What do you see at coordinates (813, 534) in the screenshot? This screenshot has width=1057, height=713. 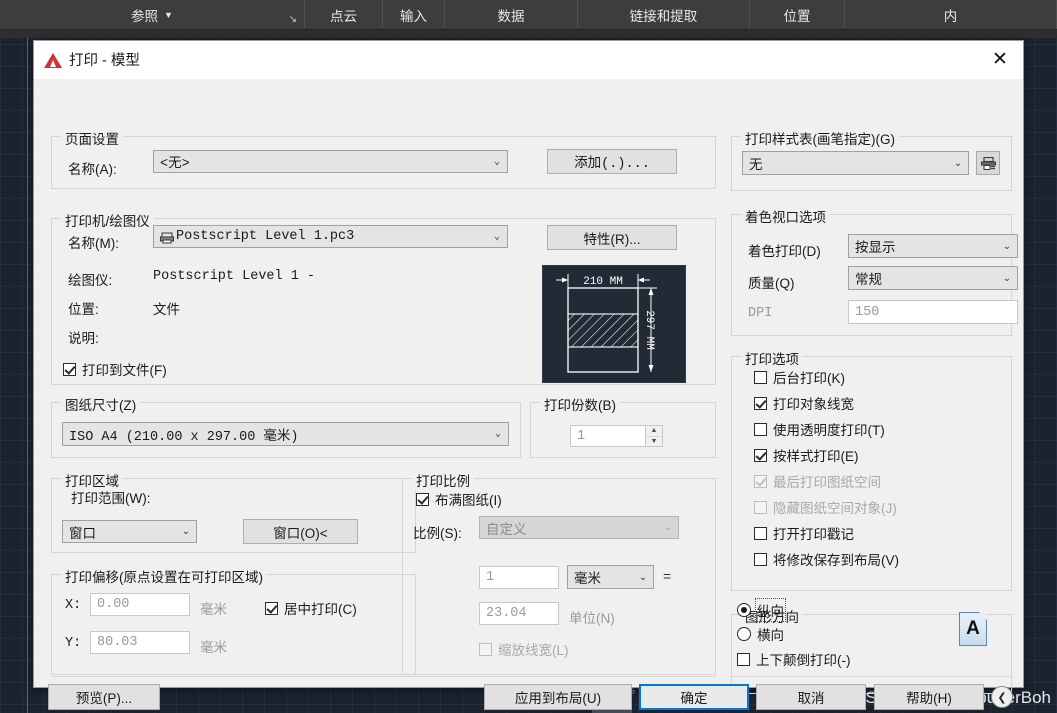 I see `plot-option-label: 打开打印戳记` at bounding box center [813, 534].